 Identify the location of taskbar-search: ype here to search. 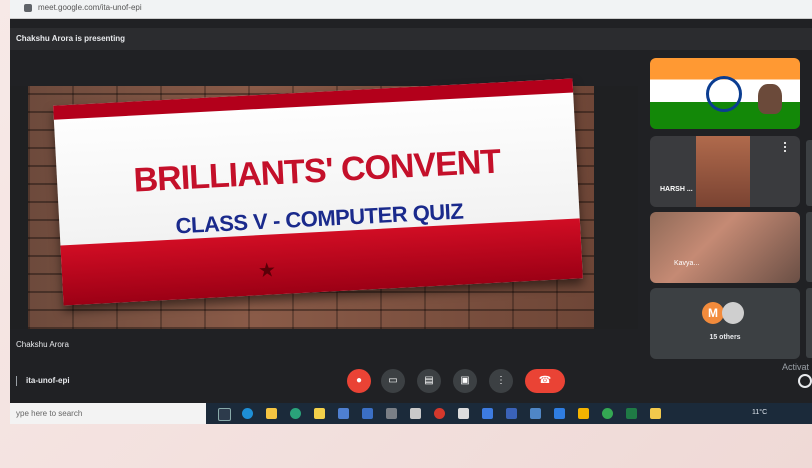
(108, 413).